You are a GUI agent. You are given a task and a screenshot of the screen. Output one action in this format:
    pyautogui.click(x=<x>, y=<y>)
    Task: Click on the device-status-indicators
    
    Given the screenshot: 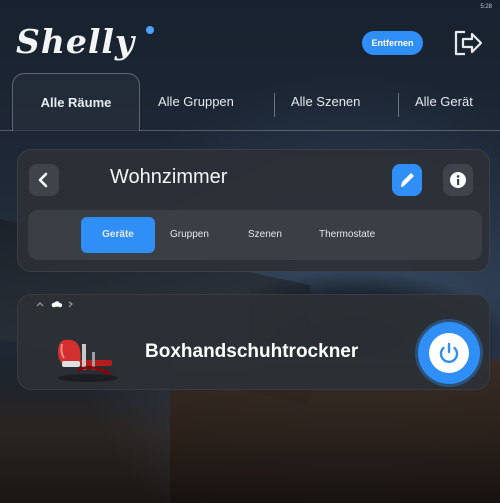 What is the action you would take?
    pyautogui.click(x=62, y=304)
    